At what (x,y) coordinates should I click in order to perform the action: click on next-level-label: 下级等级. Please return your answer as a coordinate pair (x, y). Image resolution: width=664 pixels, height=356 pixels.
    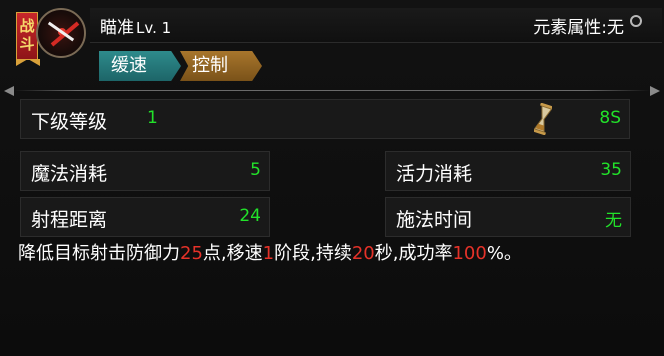
    Looking at the image, I should click on (69, 122).